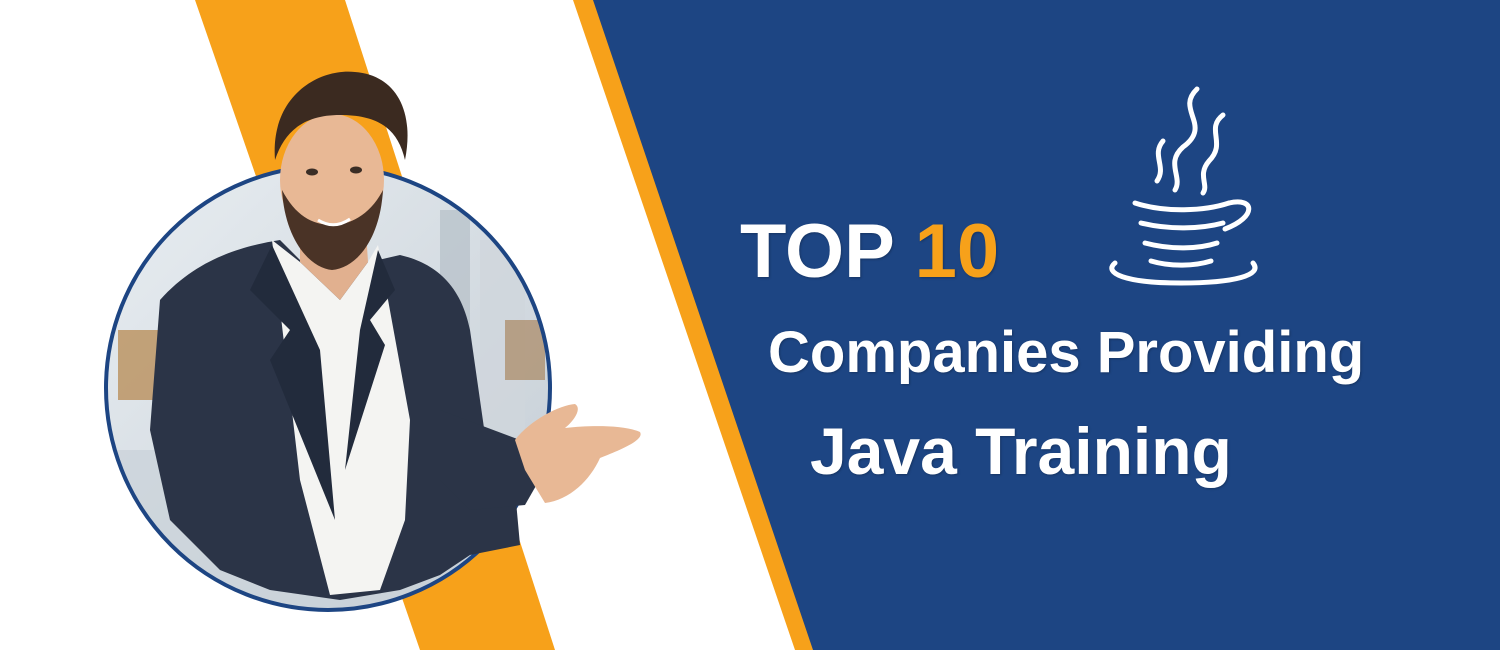 The image size is (1500, 650). I want to click on headline-top-number: 10, so click(957, 251).